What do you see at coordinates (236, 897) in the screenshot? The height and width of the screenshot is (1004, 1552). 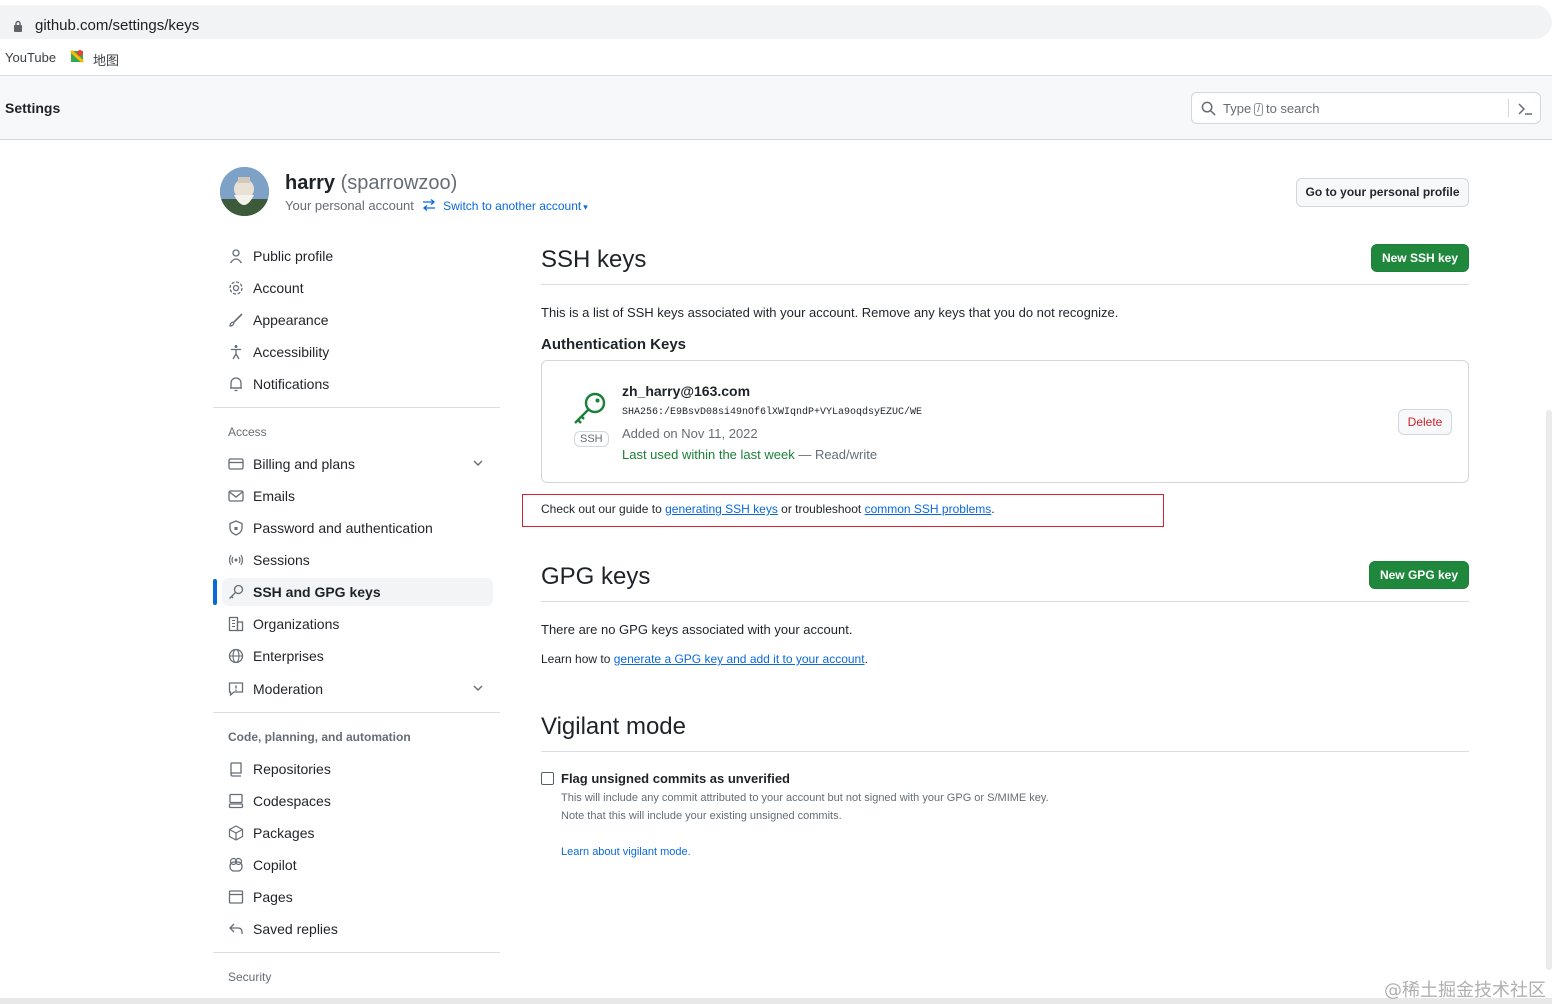 I see `browser-icon` at bounding box center [236, 897].